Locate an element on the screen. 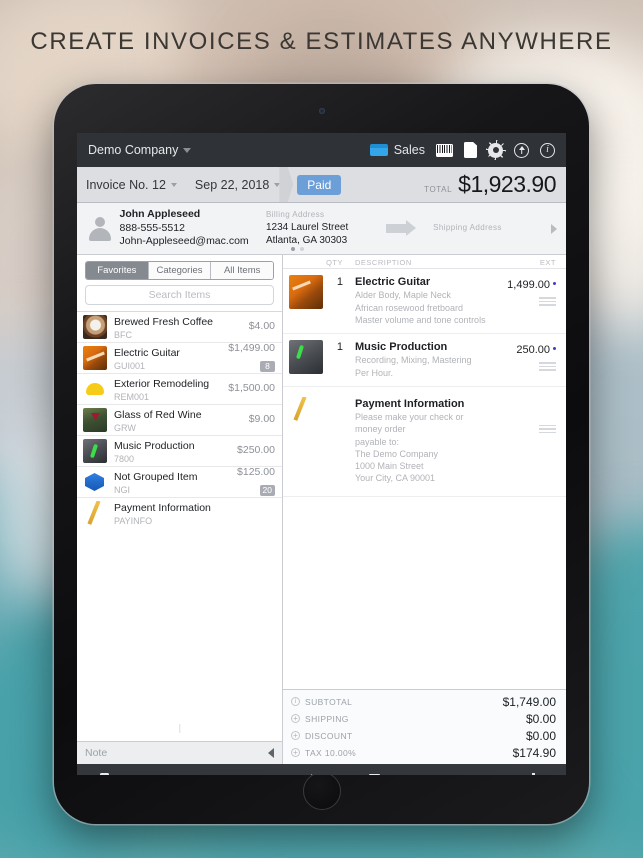 This screenshot has width=643, height=858. list-item: Electric Guitar GUI001 $1,499.00 8 is located at coordinates (179, 357).